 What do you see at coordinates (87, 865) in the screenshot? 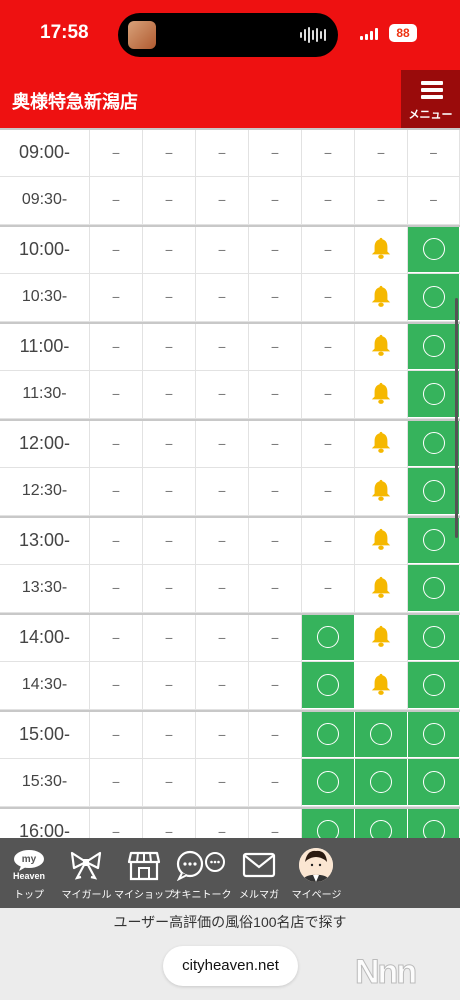
I see `ribbon-icon` at bounding box center [87, 865].